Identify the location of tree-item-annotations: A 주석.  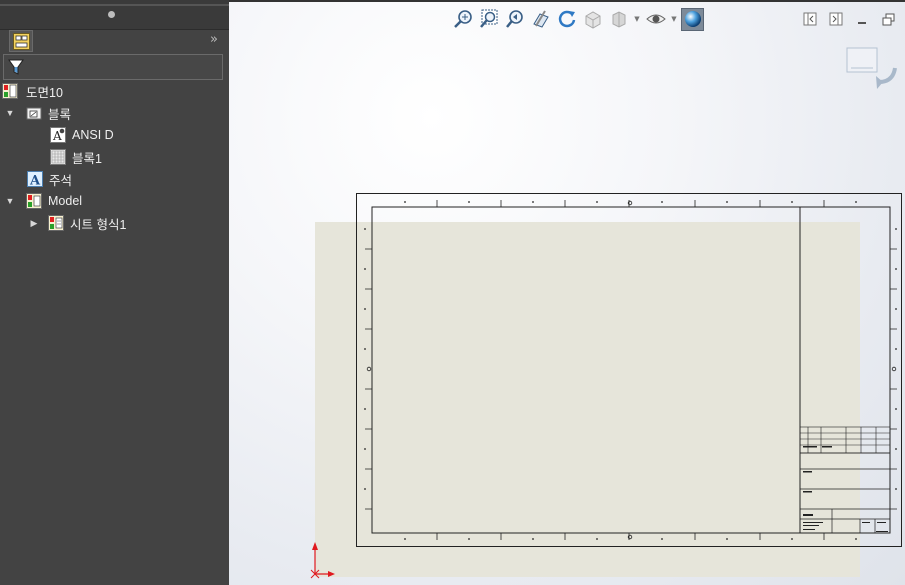
(49, 179).